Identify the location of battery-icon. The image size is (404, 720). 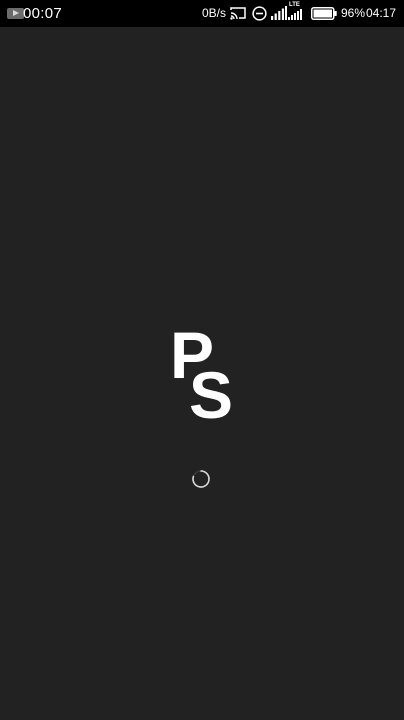
(324, 13).